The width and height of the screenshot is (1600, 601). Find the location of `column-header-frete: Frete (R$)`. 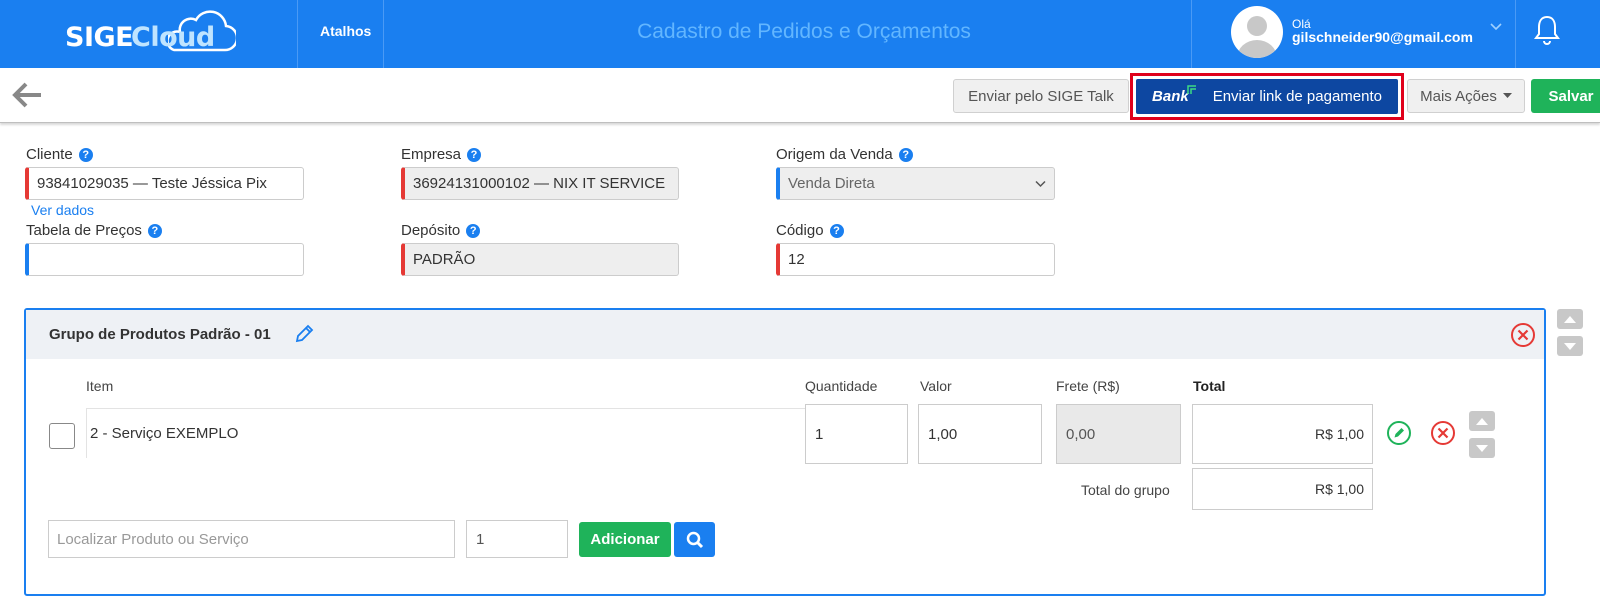

column-header-frete: Frete (R$) is located at coordinates (1088, 386).